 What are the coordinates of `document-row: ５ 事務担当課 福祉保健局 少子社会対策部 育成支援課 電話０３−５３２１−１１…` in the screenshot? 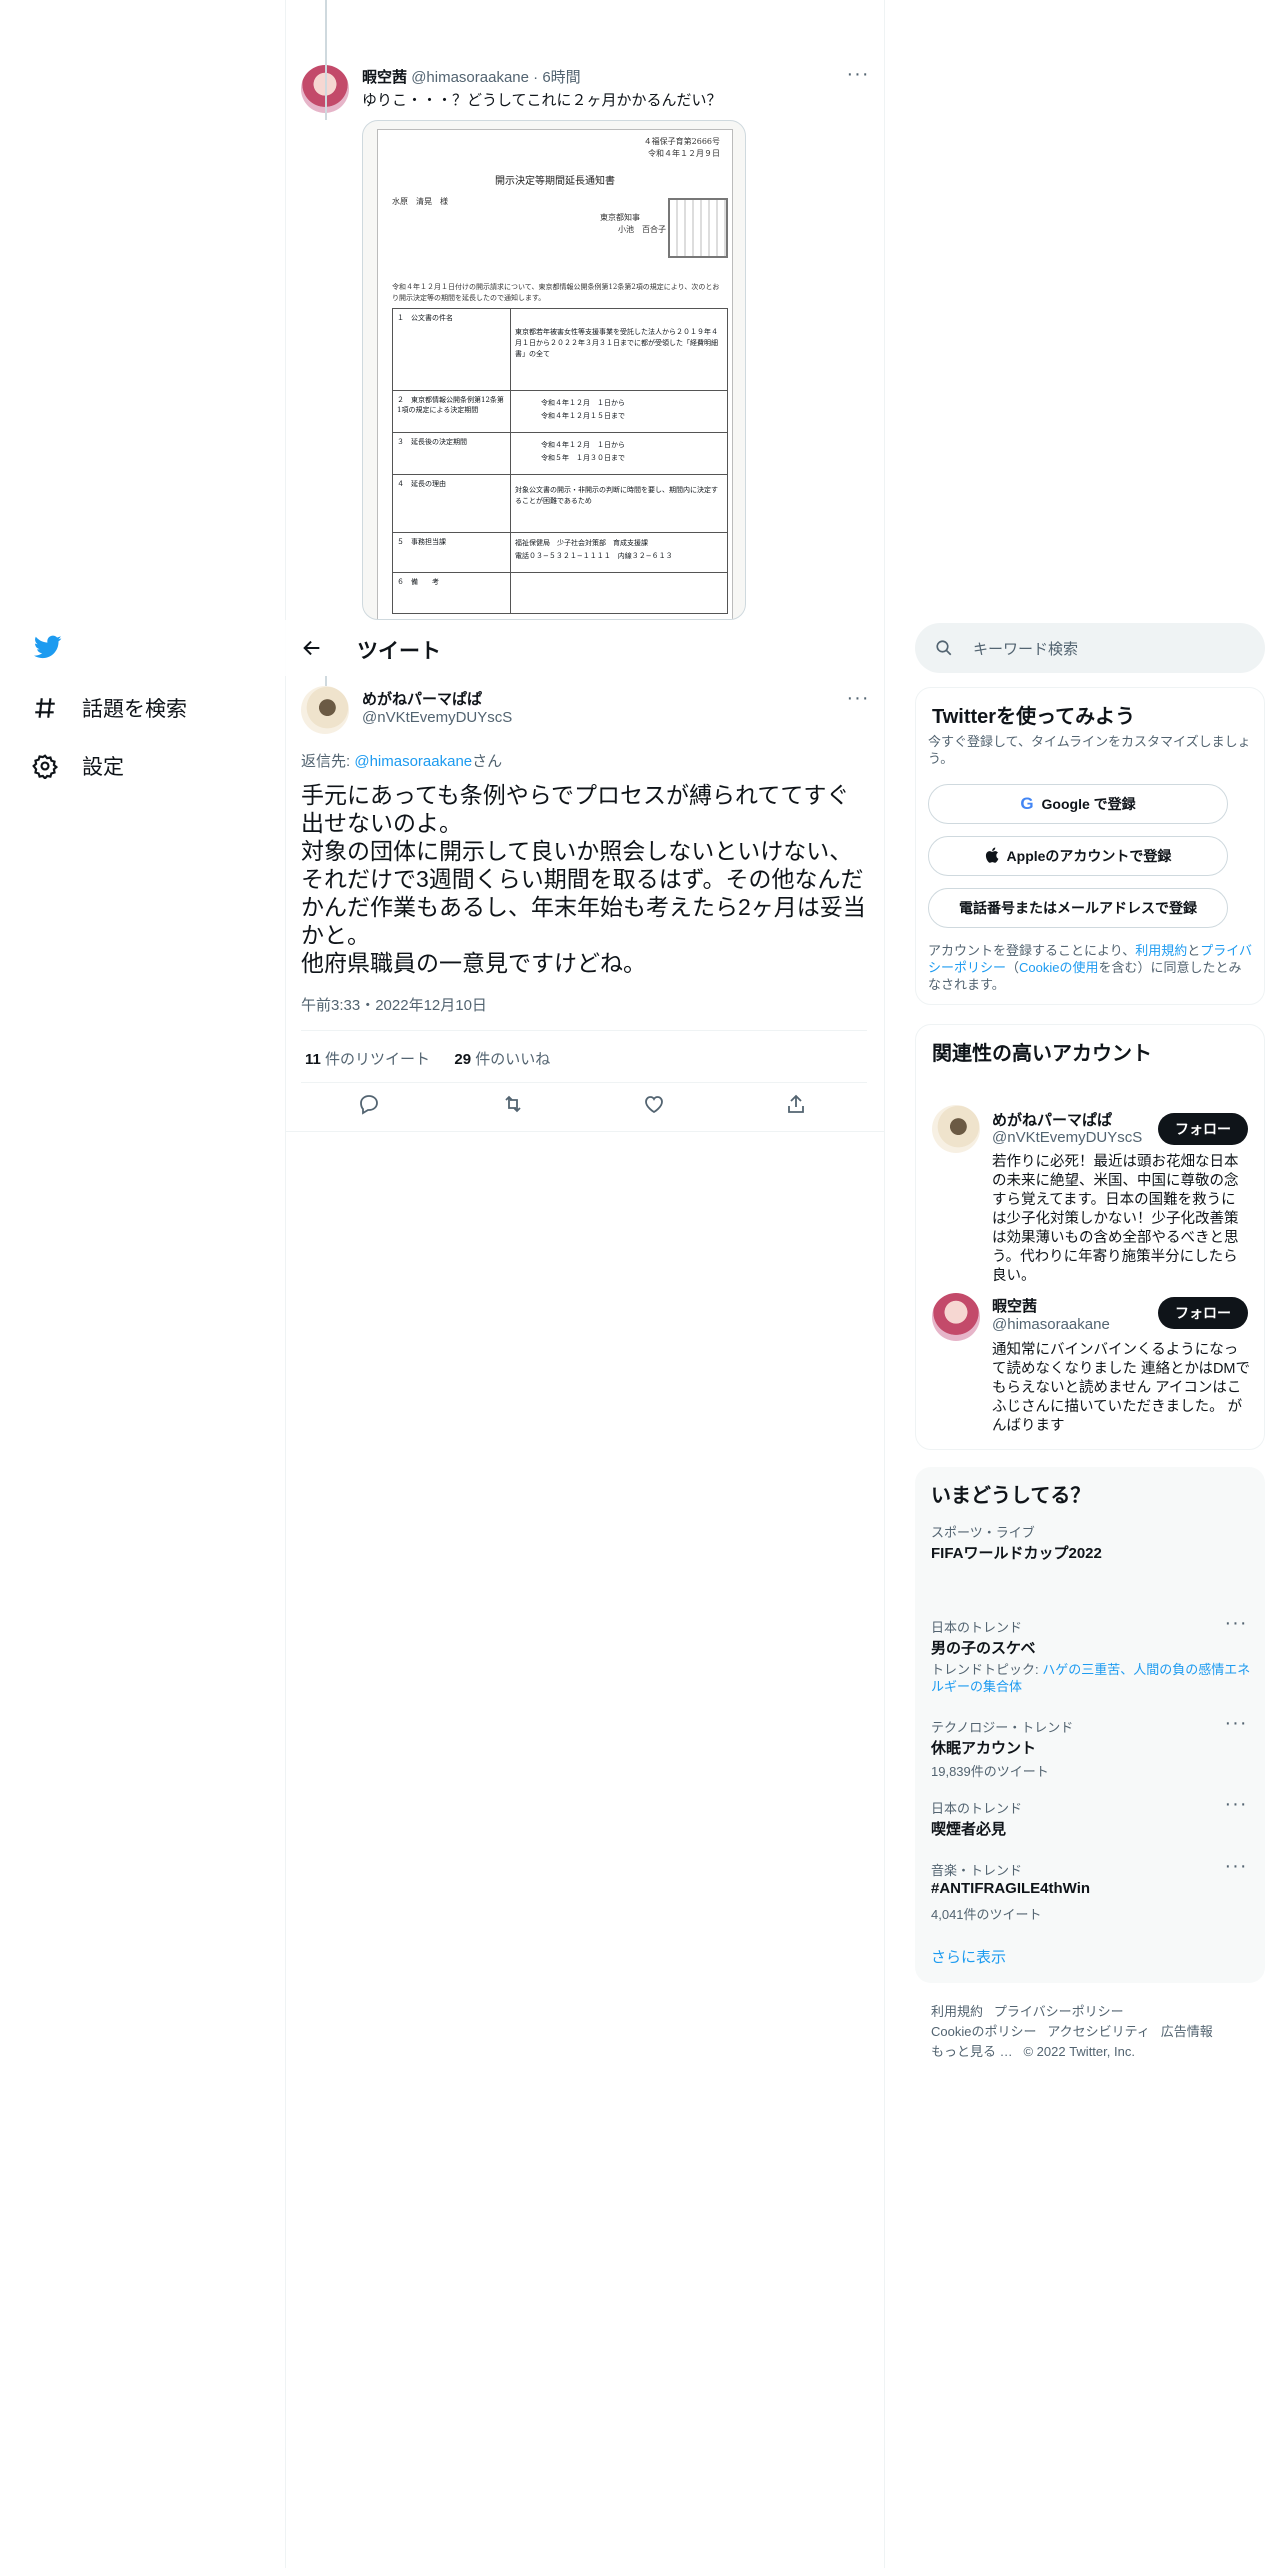 It's located at (560, 553).